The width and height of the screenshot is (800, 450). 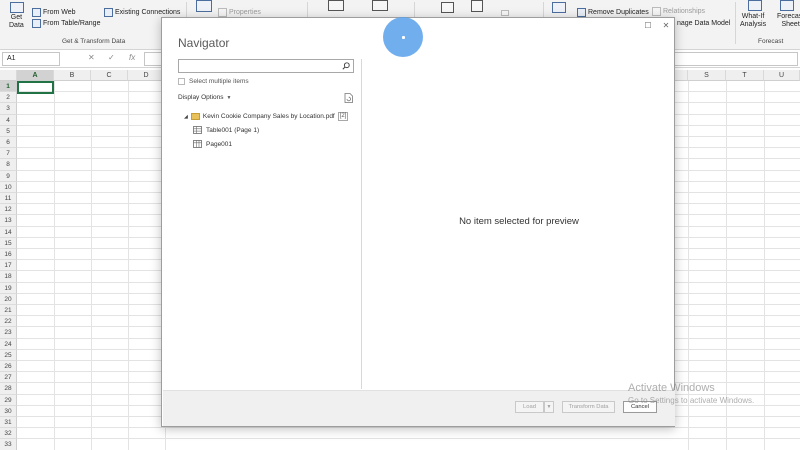 I want to click on folder-icon, so click(x=195, y=116).